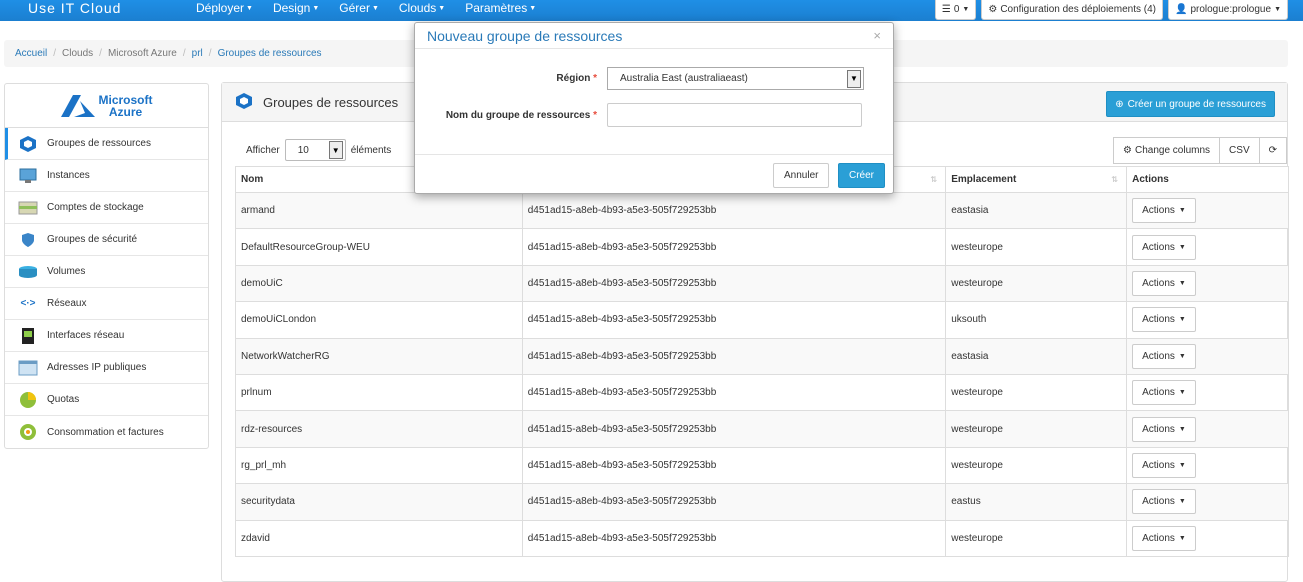 The width and height of the screenshot is (1303, 582). I want to click on sidebar-item-label: Comptes de stockage, so click(95, 207).